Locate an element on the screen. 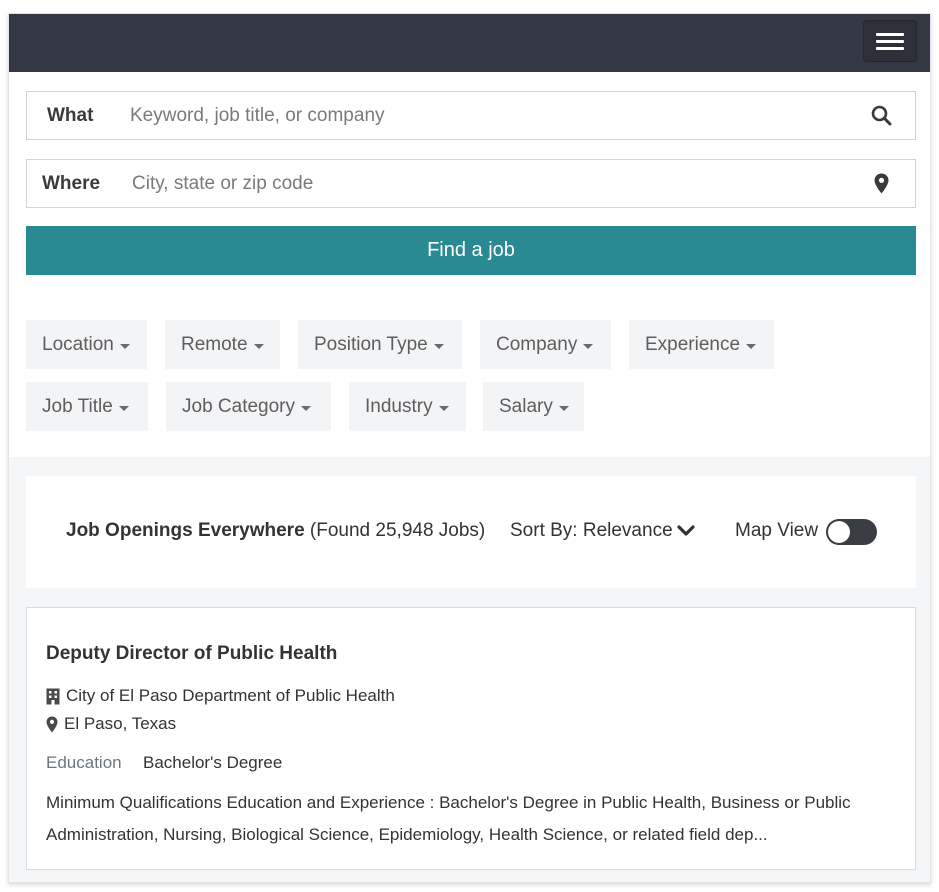  results-heading-text: Job Openings Everywhere is located at coordinates (185, 530).